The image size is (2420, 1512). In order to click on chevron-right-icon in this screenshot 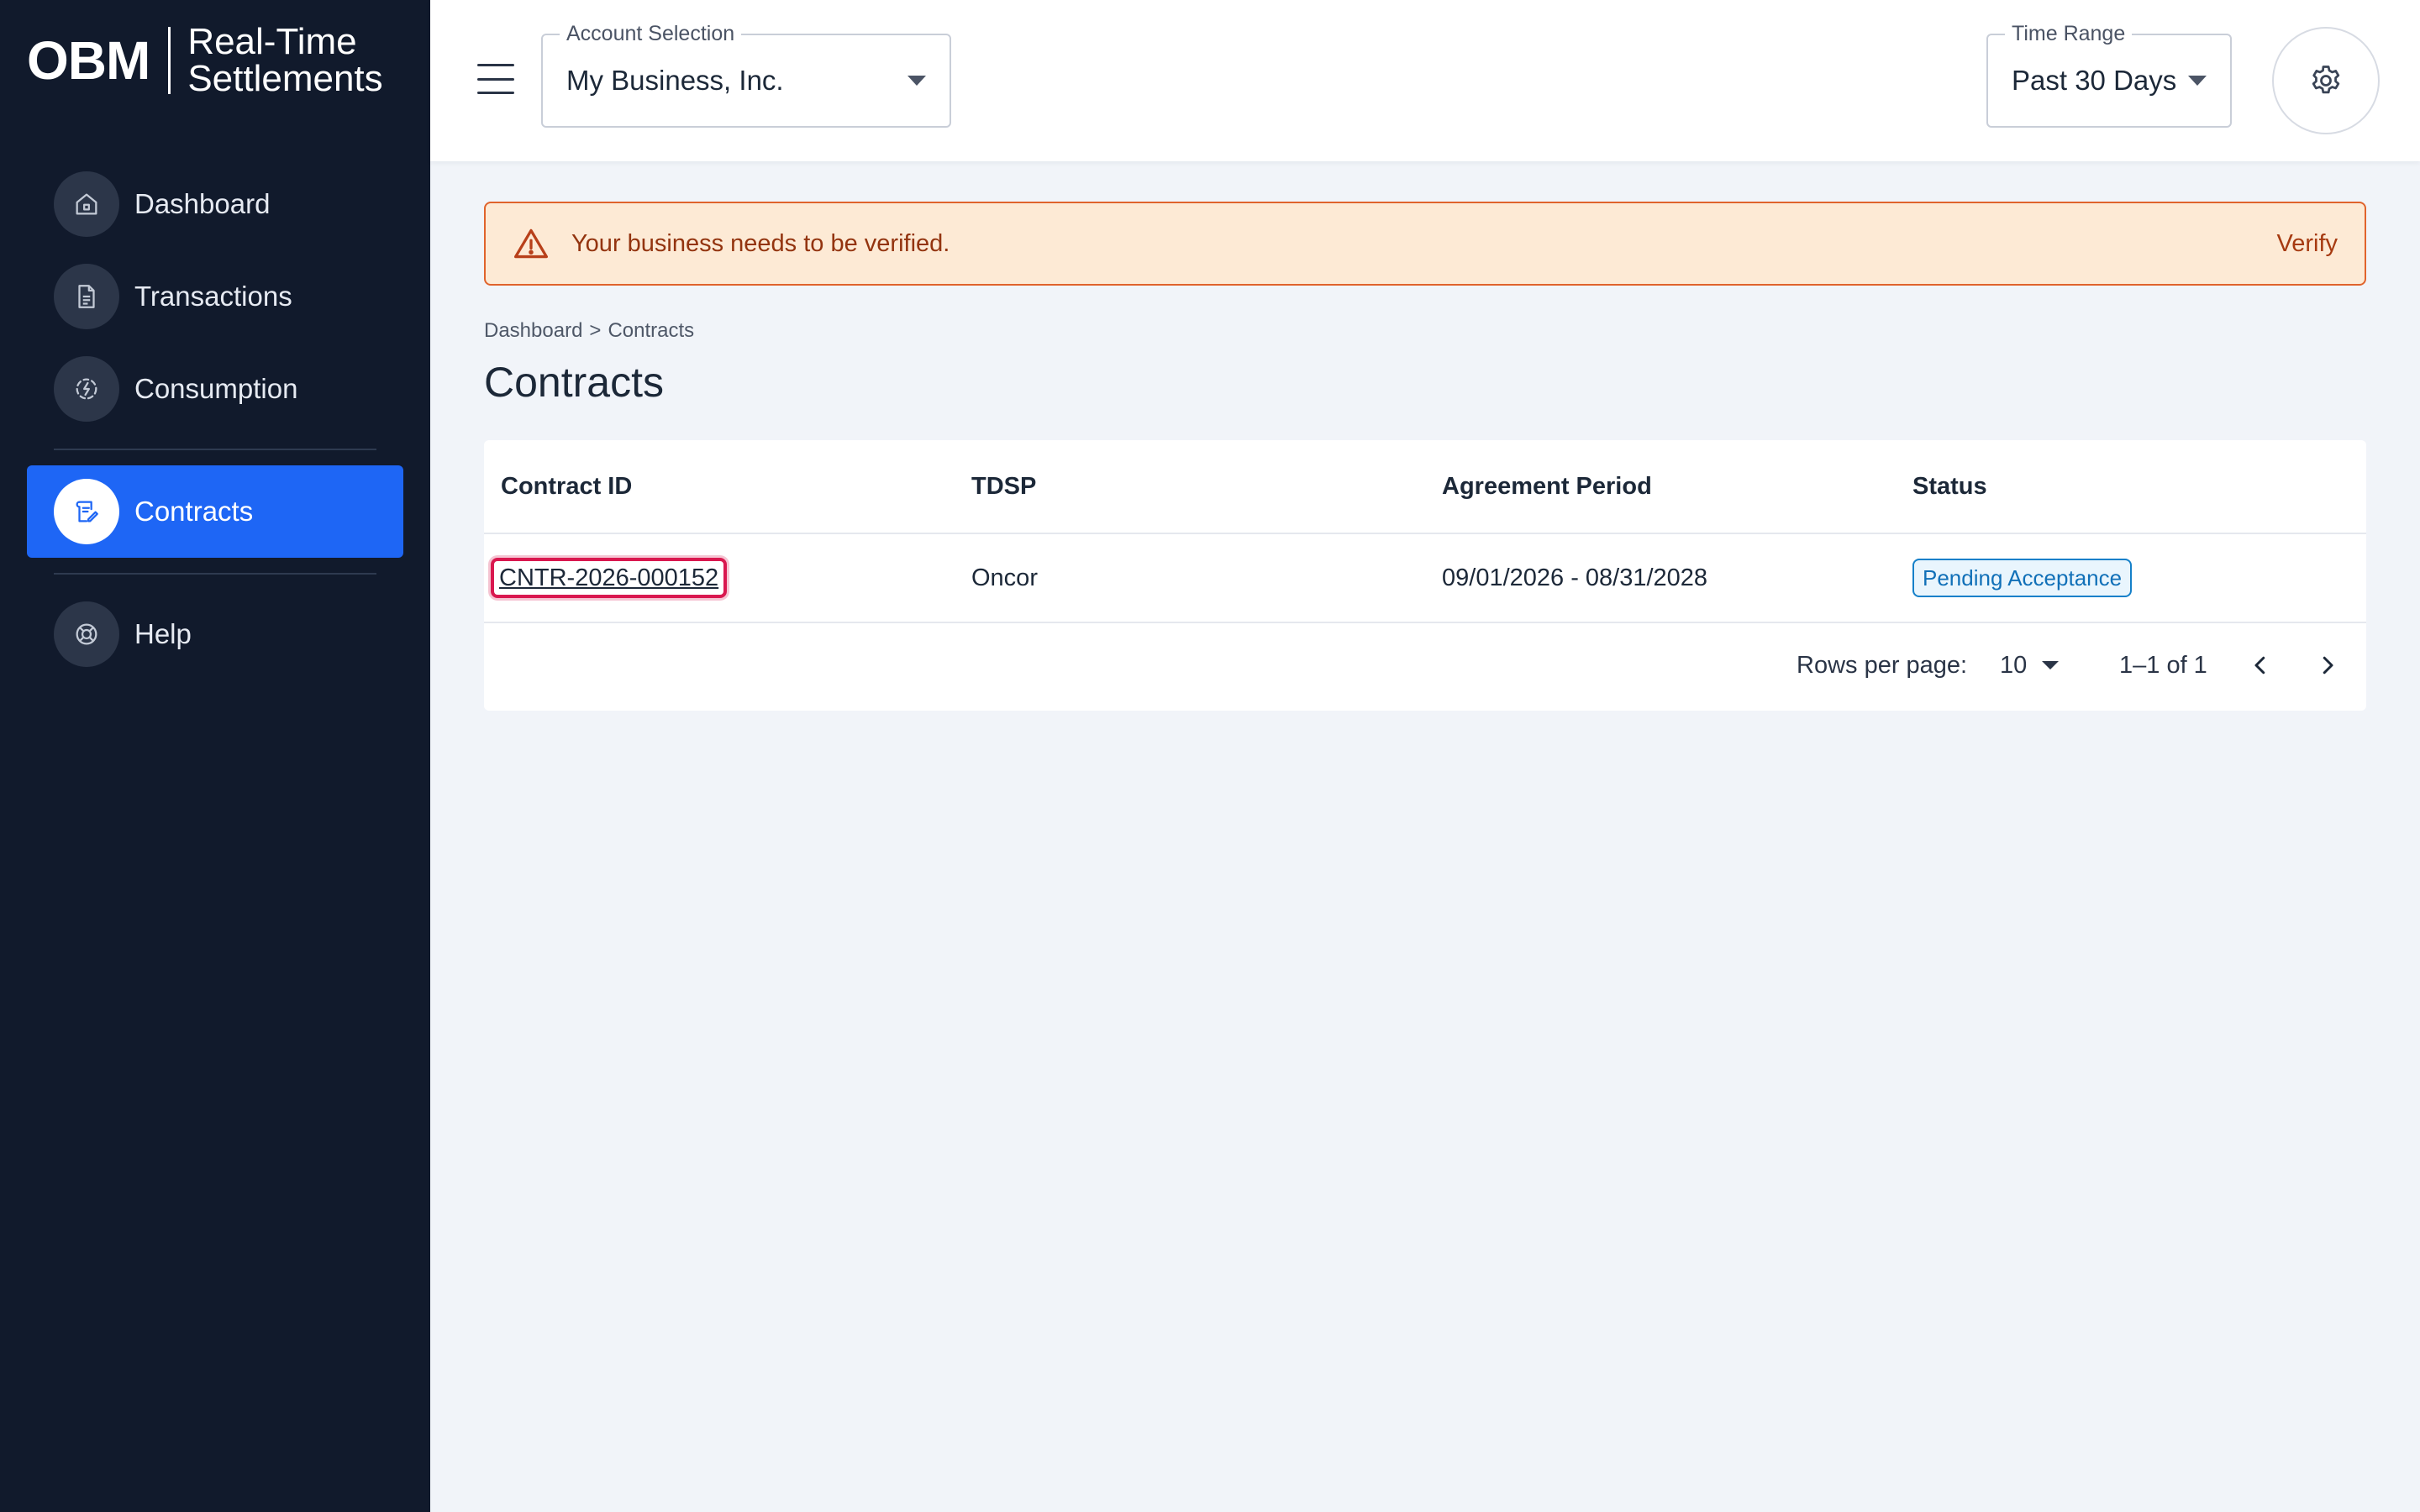, I will do `click(2328, 665)`.